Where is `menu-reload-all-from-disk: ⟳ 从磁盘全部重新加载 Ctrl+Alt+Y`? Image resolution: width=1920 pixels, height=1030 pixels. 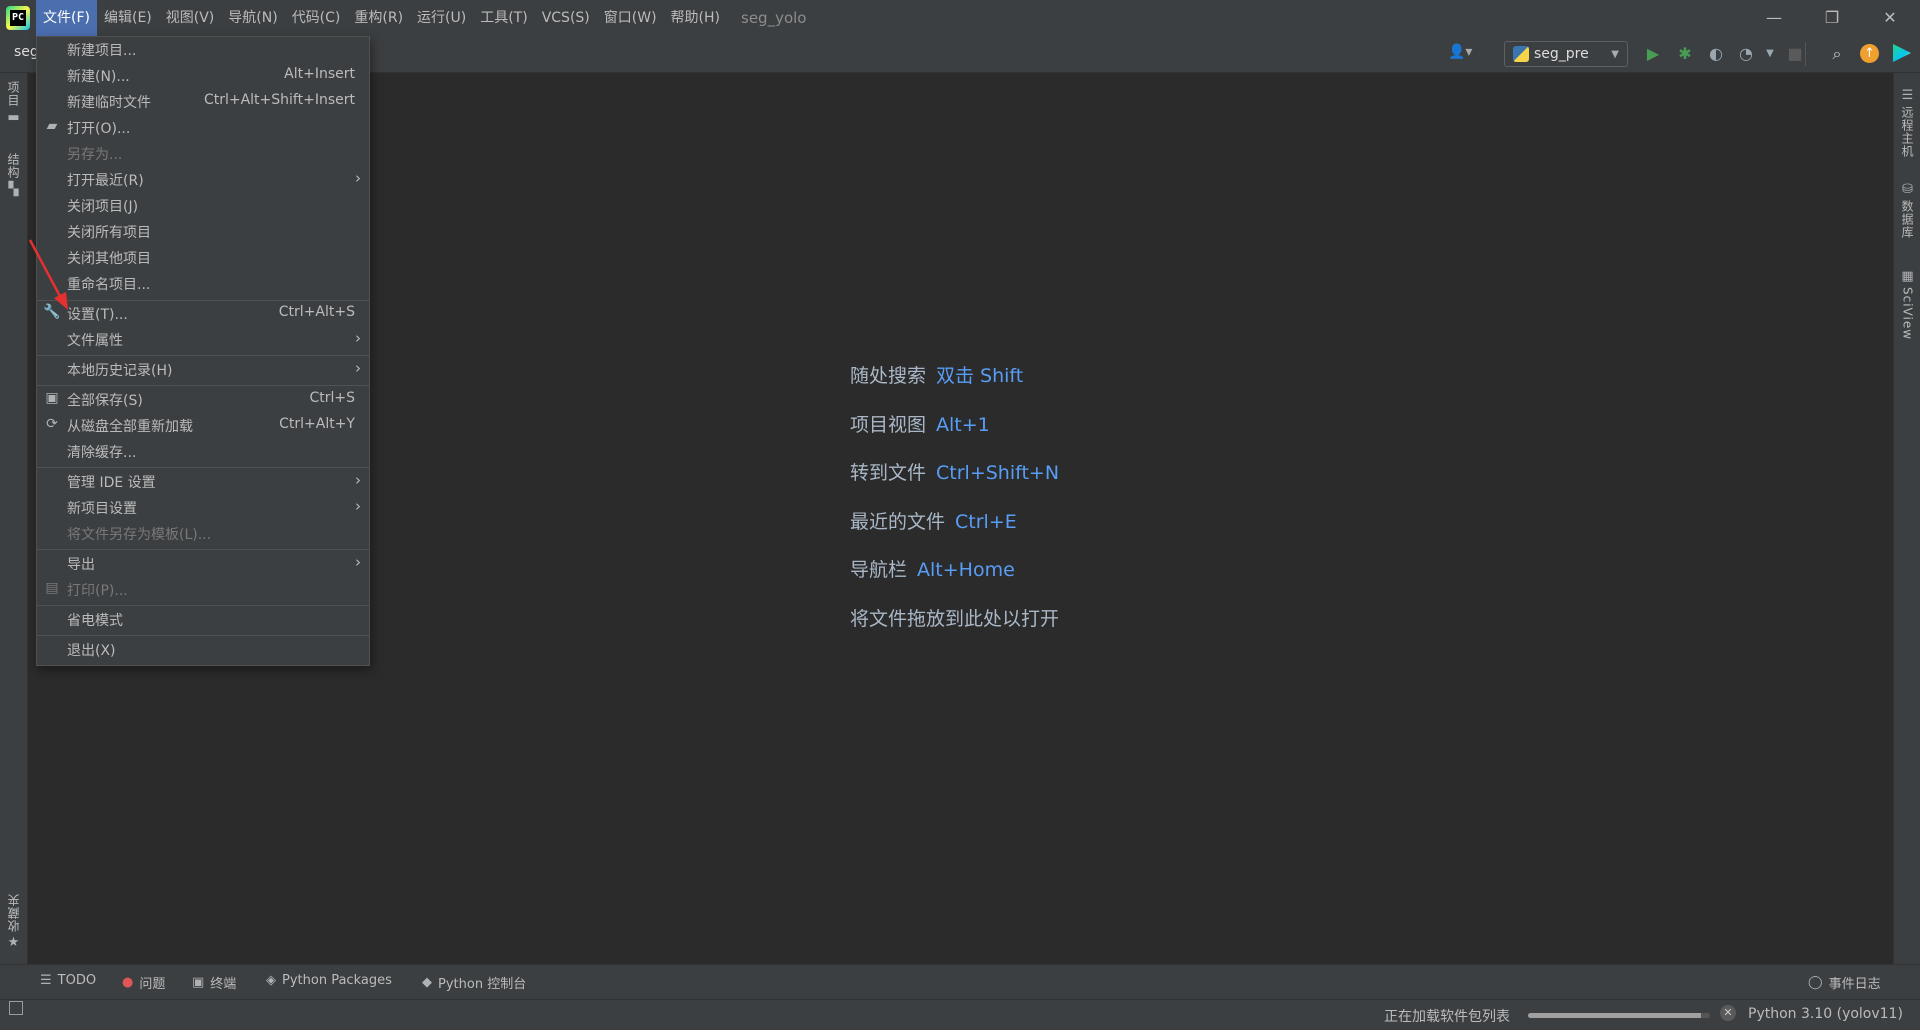
menu-reload-all-from-disk: ⟳ 从磁盘全部重新加载 Ctrl+Alt+Y is located at coordinates (203, 426).